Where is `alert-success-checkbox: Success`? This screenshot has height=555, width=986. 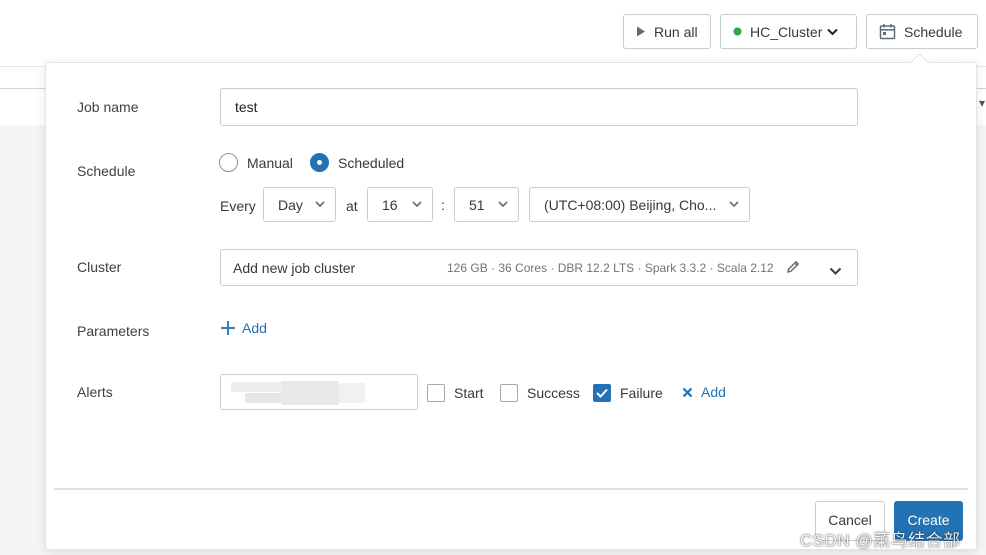 alert-success-checkbox: Success is located at coordinates (540, 393).